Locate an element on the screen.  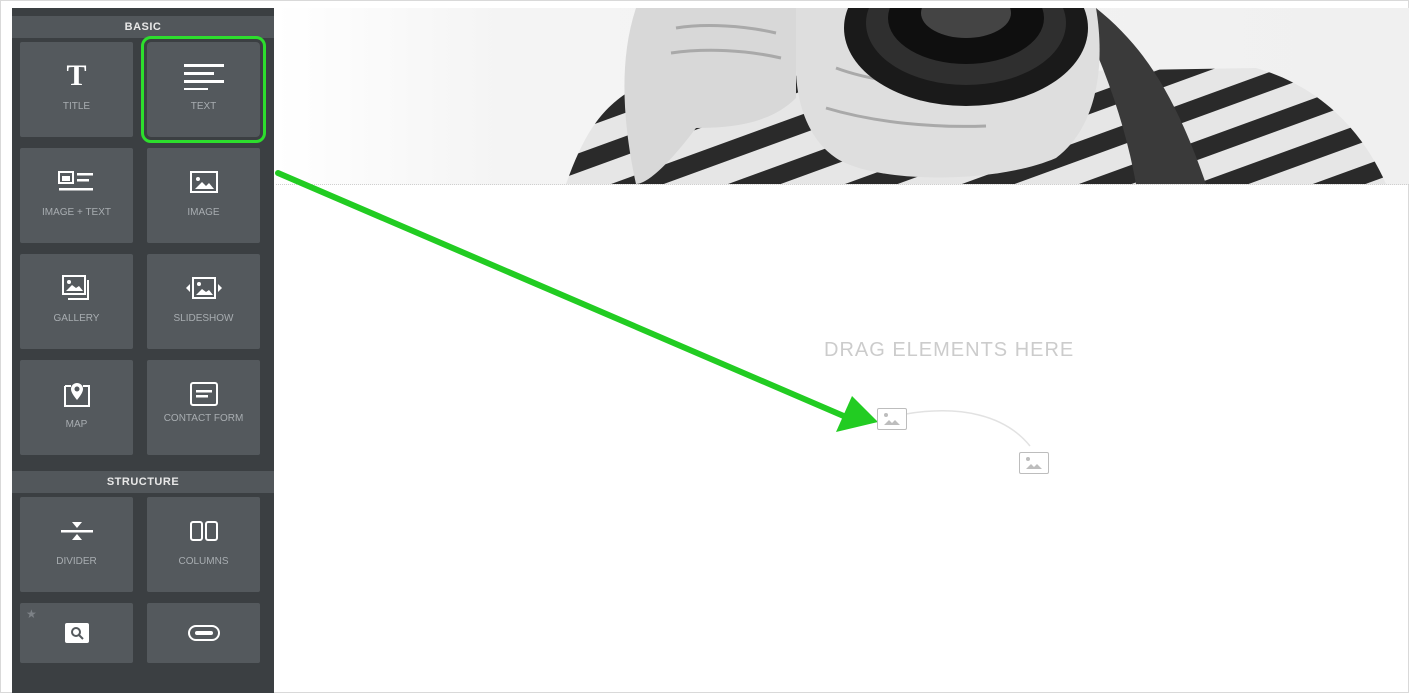
button-element-tile is located at coordinates (203, 633).